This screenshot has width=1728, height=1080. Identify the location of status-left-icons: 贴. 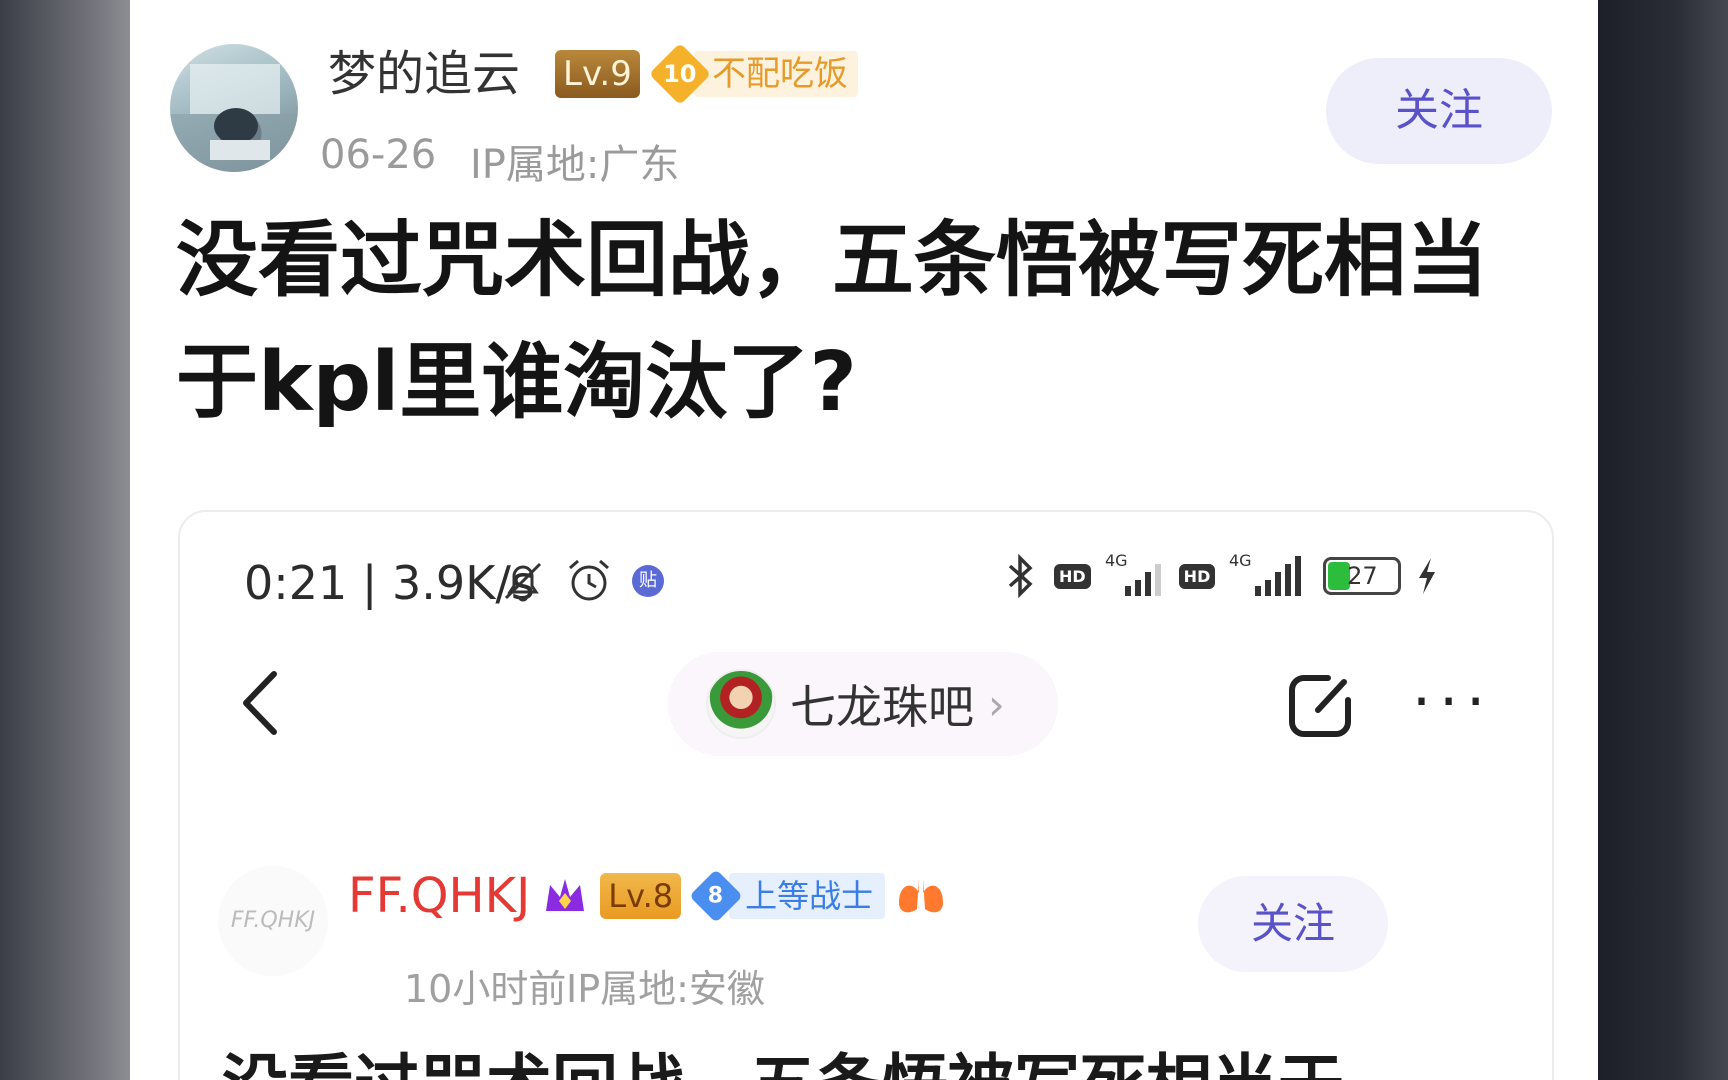
(582, 581).